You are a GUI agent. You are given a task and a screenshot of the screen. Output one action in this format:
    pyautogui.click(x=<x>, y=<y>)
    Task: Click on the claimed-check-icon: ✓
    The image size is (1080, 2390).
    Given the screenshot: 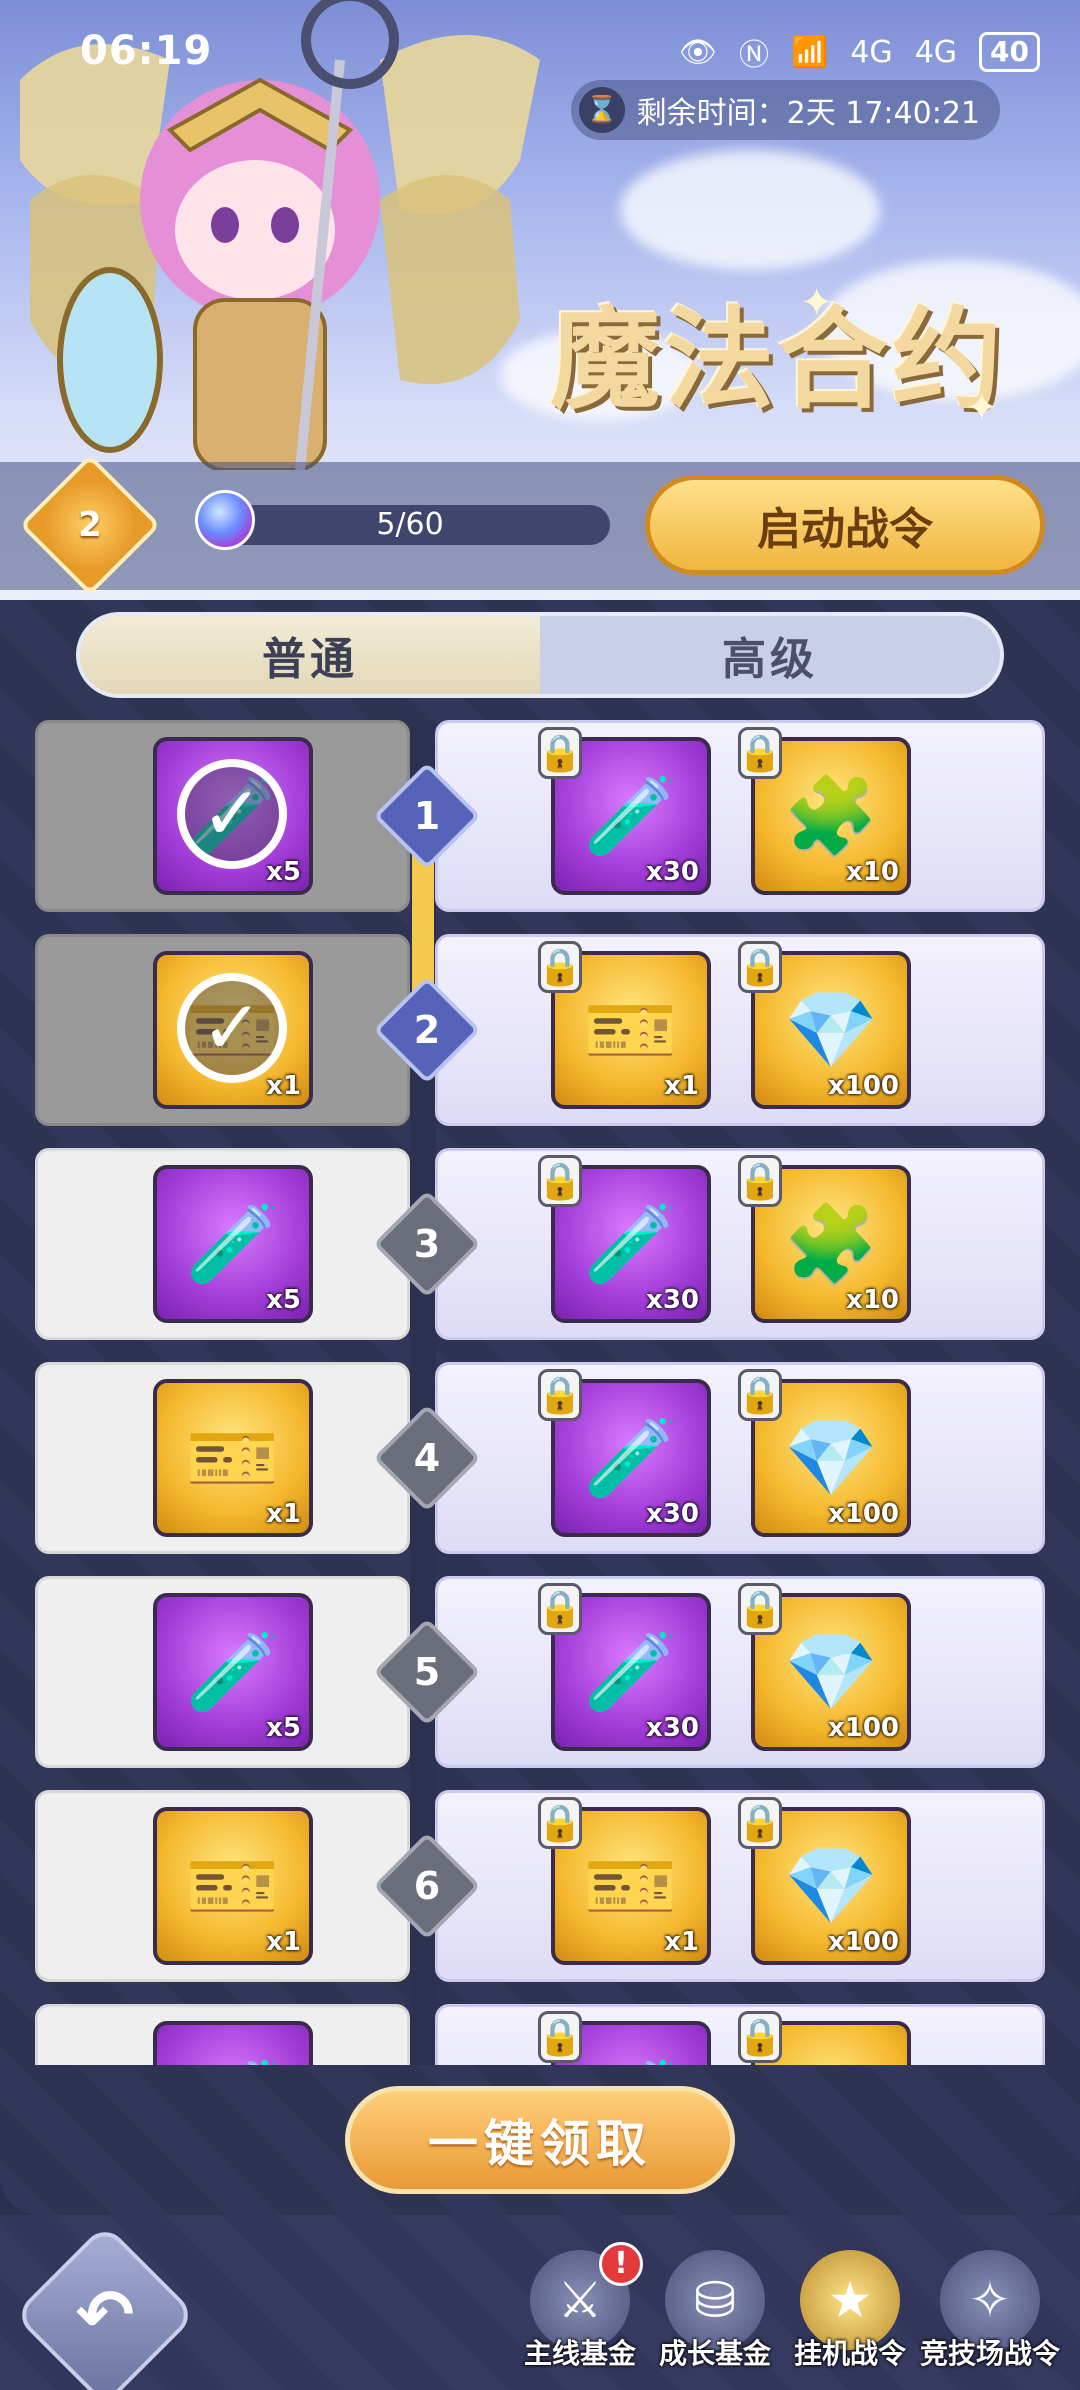 What is the action you would take?
    pyautogui.click(x=232, y=814)
    